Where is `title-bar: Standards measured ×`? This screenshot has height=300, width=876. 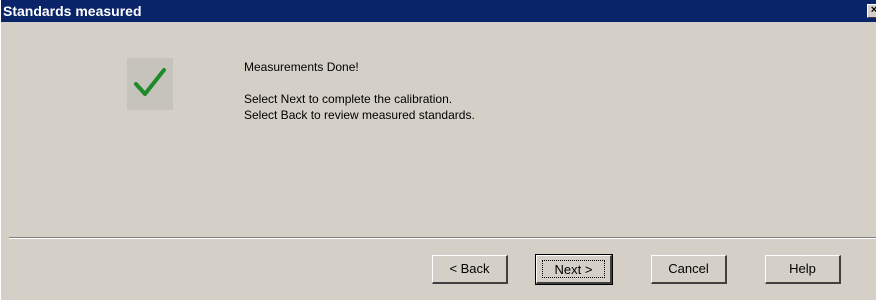
title-bar: Standards measured × is located at coordinates (438, 11).